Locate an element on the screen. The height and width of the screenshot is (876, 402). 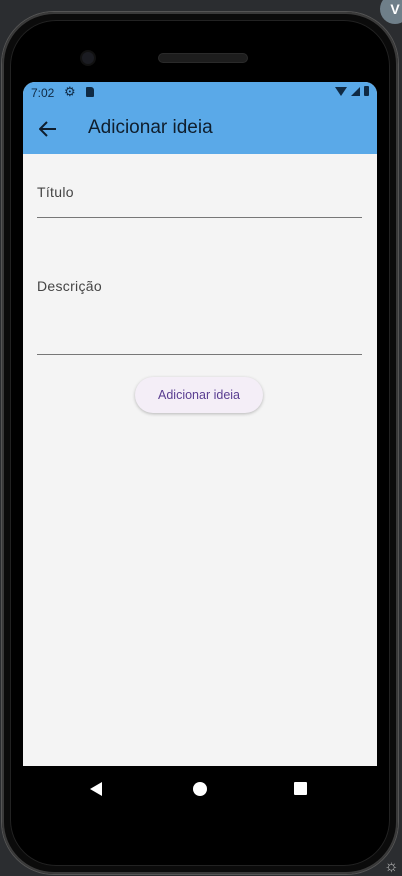
signal-icon is located at coordinates (355, 91).